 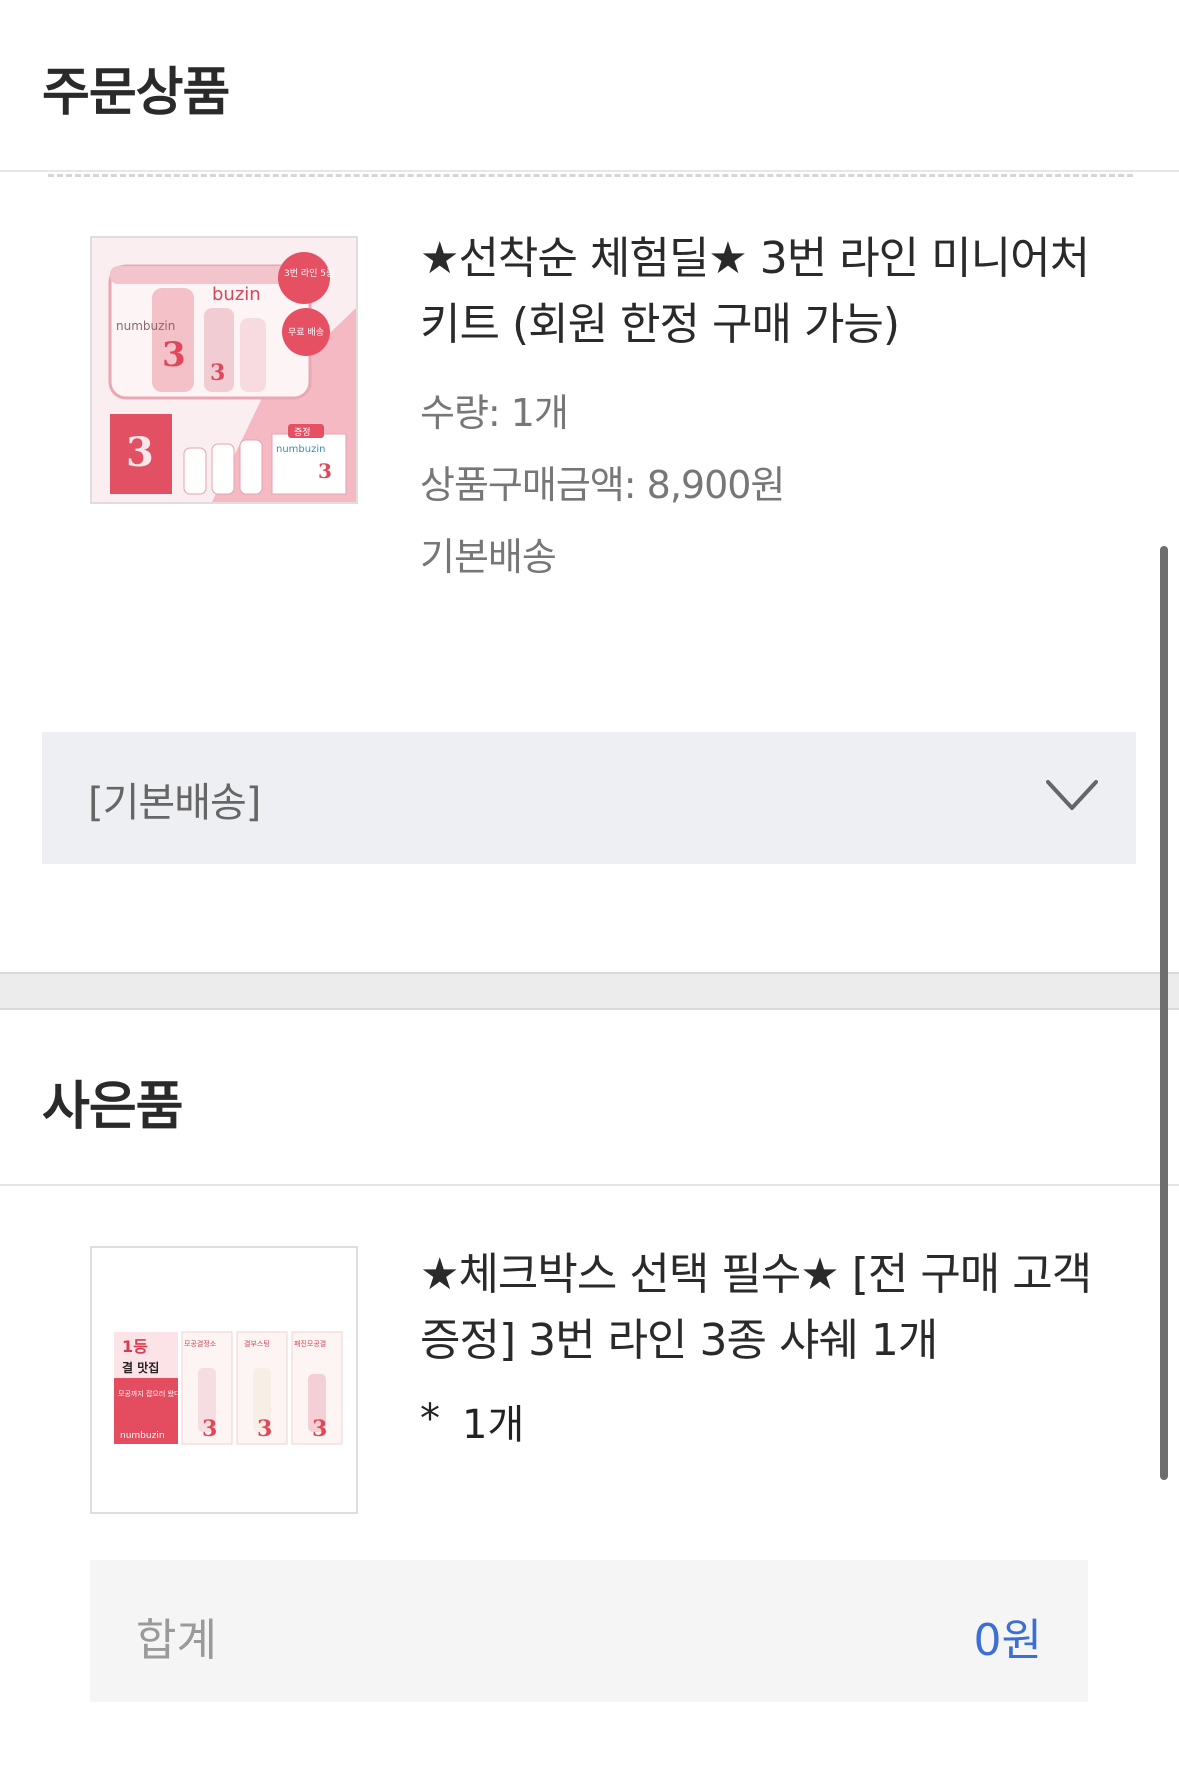 What do you see at coordinates (1007, 1640) in the screenshot?
I see `total-value: 0원` at bounding box center [1007, 1640].